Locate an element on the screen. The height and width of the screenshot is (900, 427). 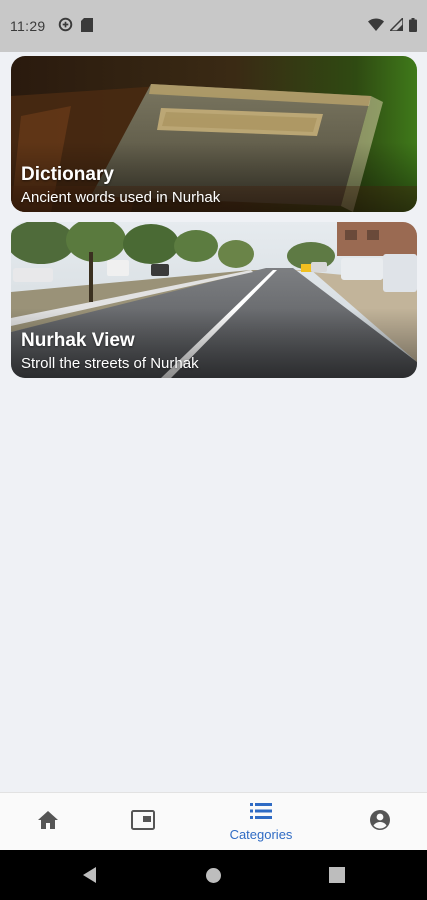
card-title: Nurhak View is located at coordinates (78, 340).